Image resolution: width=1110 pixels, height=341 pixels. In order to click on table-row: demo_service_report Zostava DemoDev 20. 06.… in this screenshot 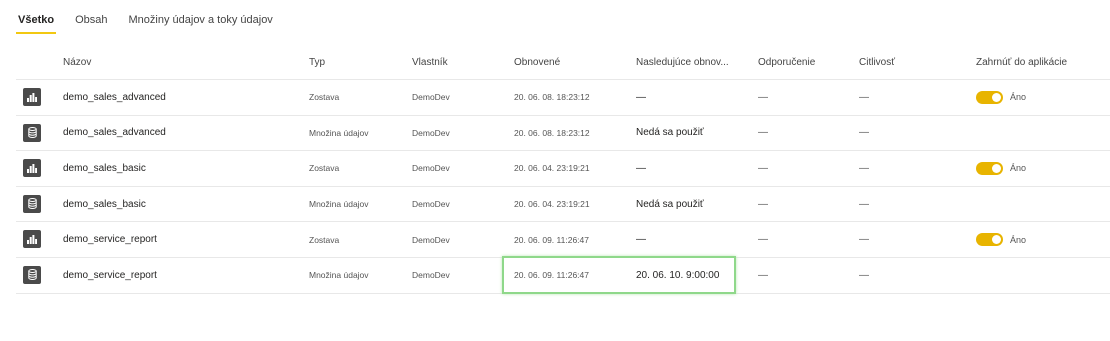, I will do `click(563, 240)`.